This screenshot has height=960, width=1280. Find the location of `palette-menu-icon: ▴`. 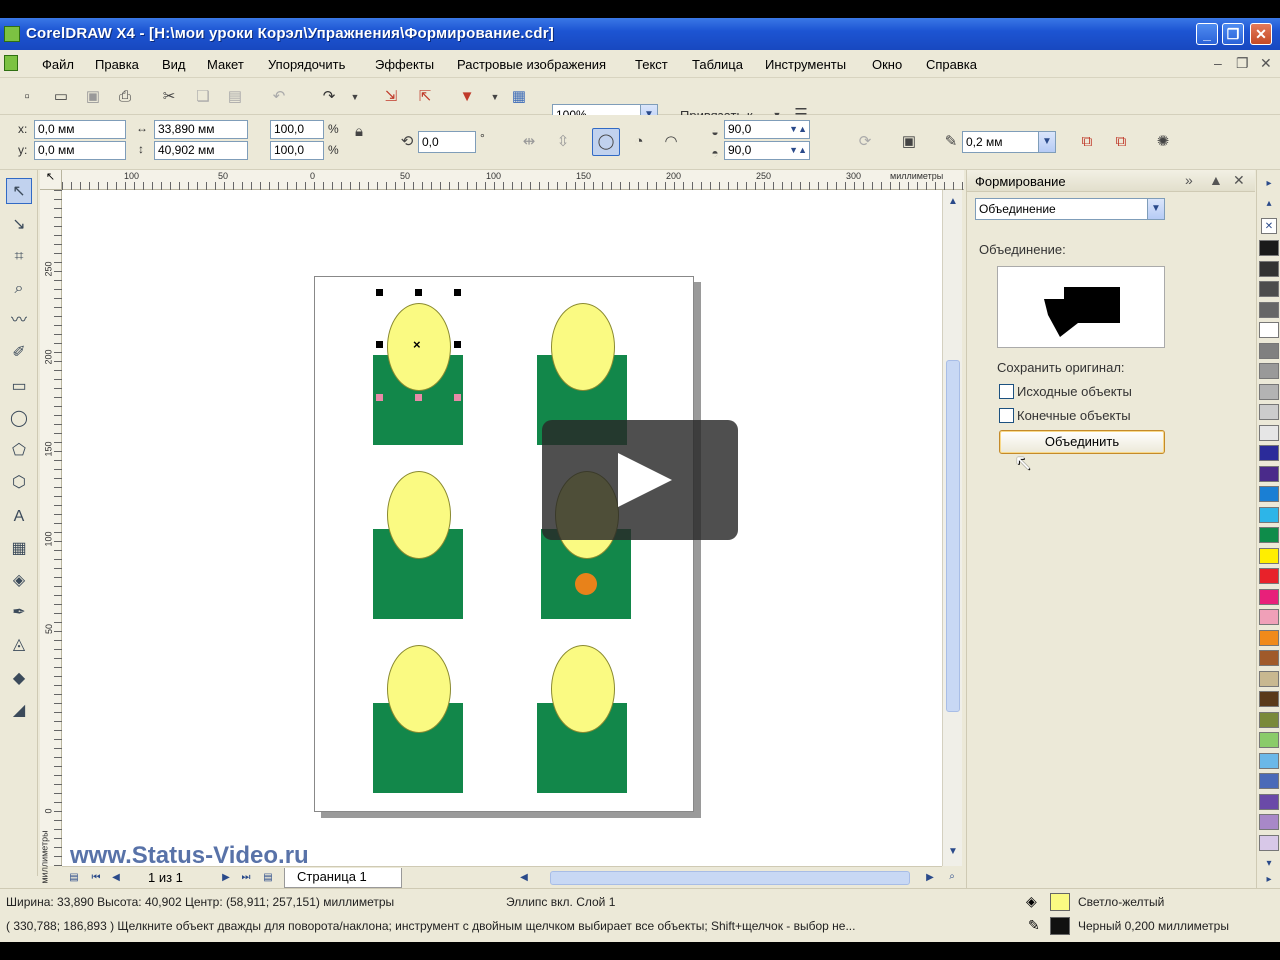

palette-menu-icon: ▴ is located at coordinates (1269, 204).